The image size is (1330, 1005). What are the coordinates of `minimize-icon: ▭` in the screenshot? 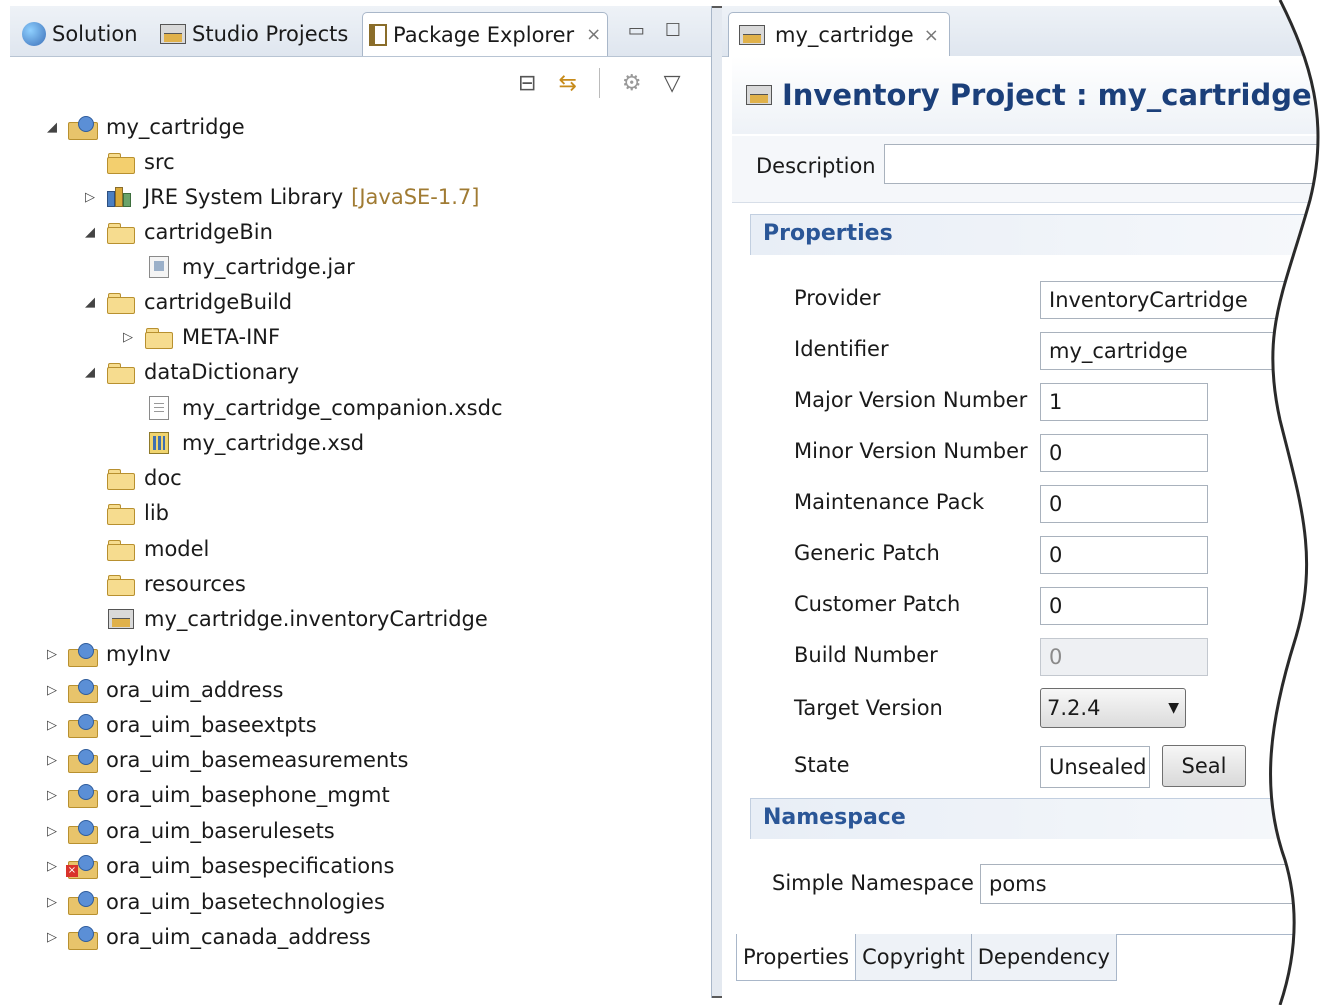 It's located at (636, 30).